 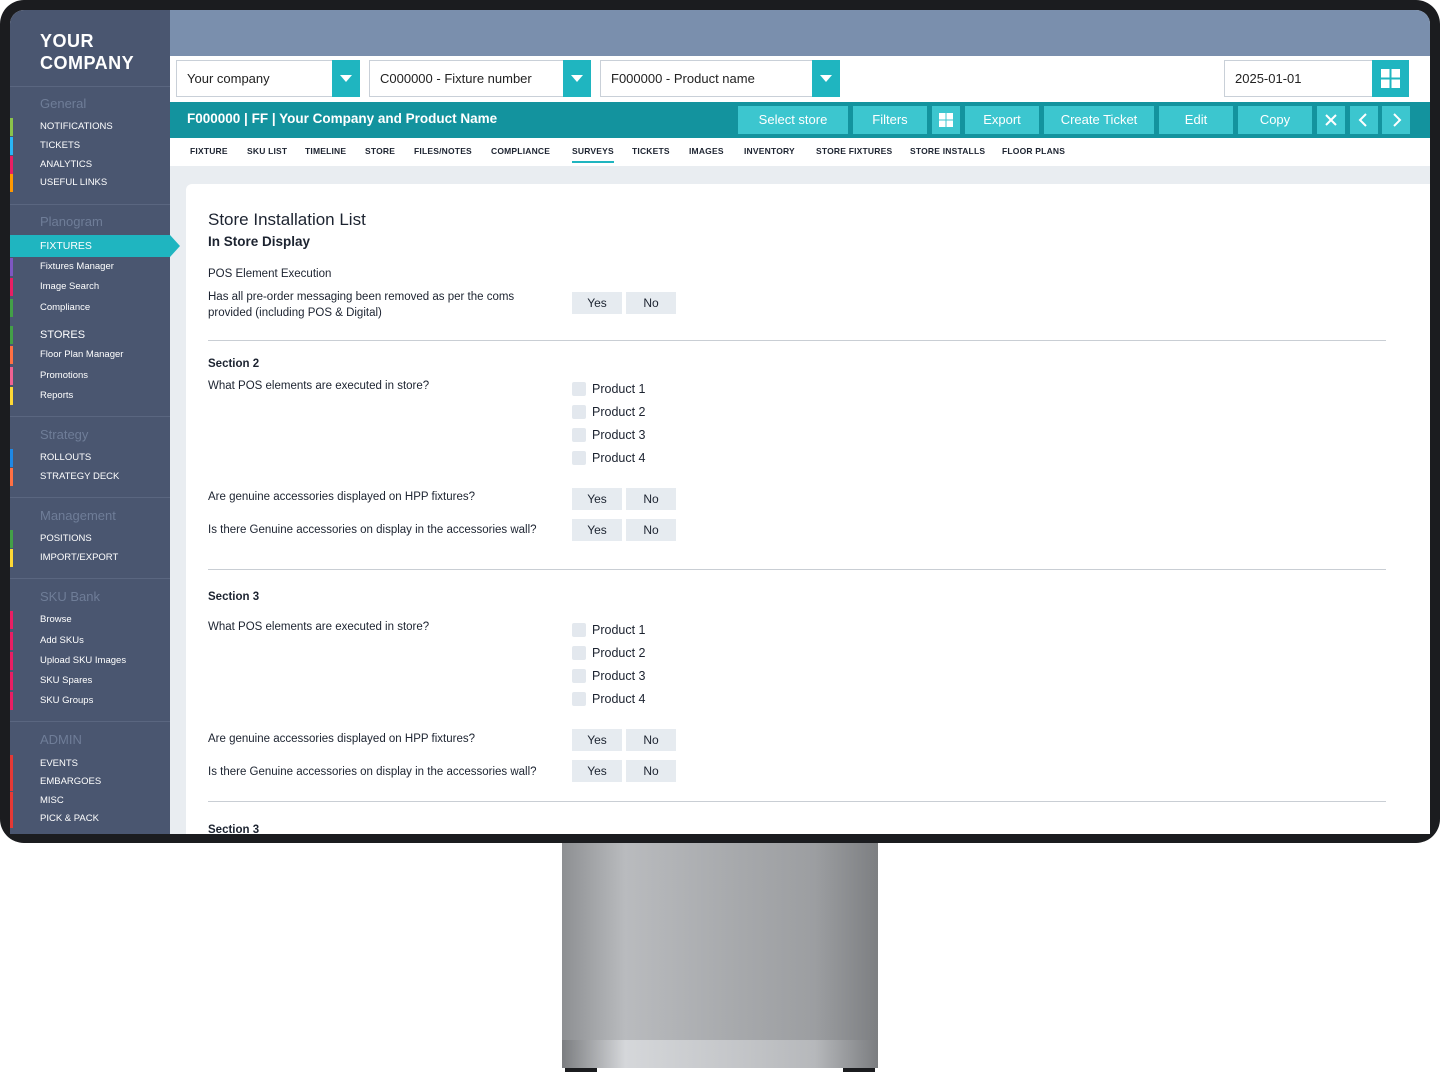 I want to click on tab-surveys: SURVEYS, so click(x=593, y=154).